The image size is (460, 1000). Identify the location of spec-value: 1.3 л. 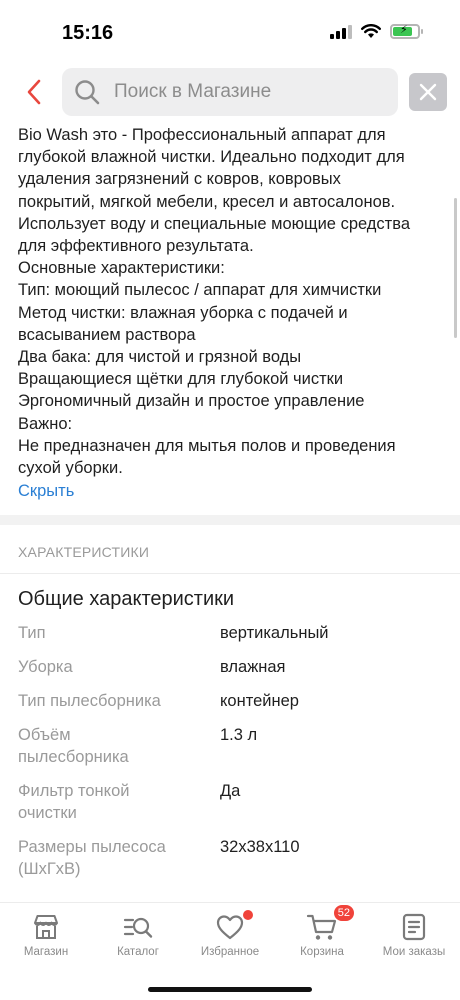
(239, 735).